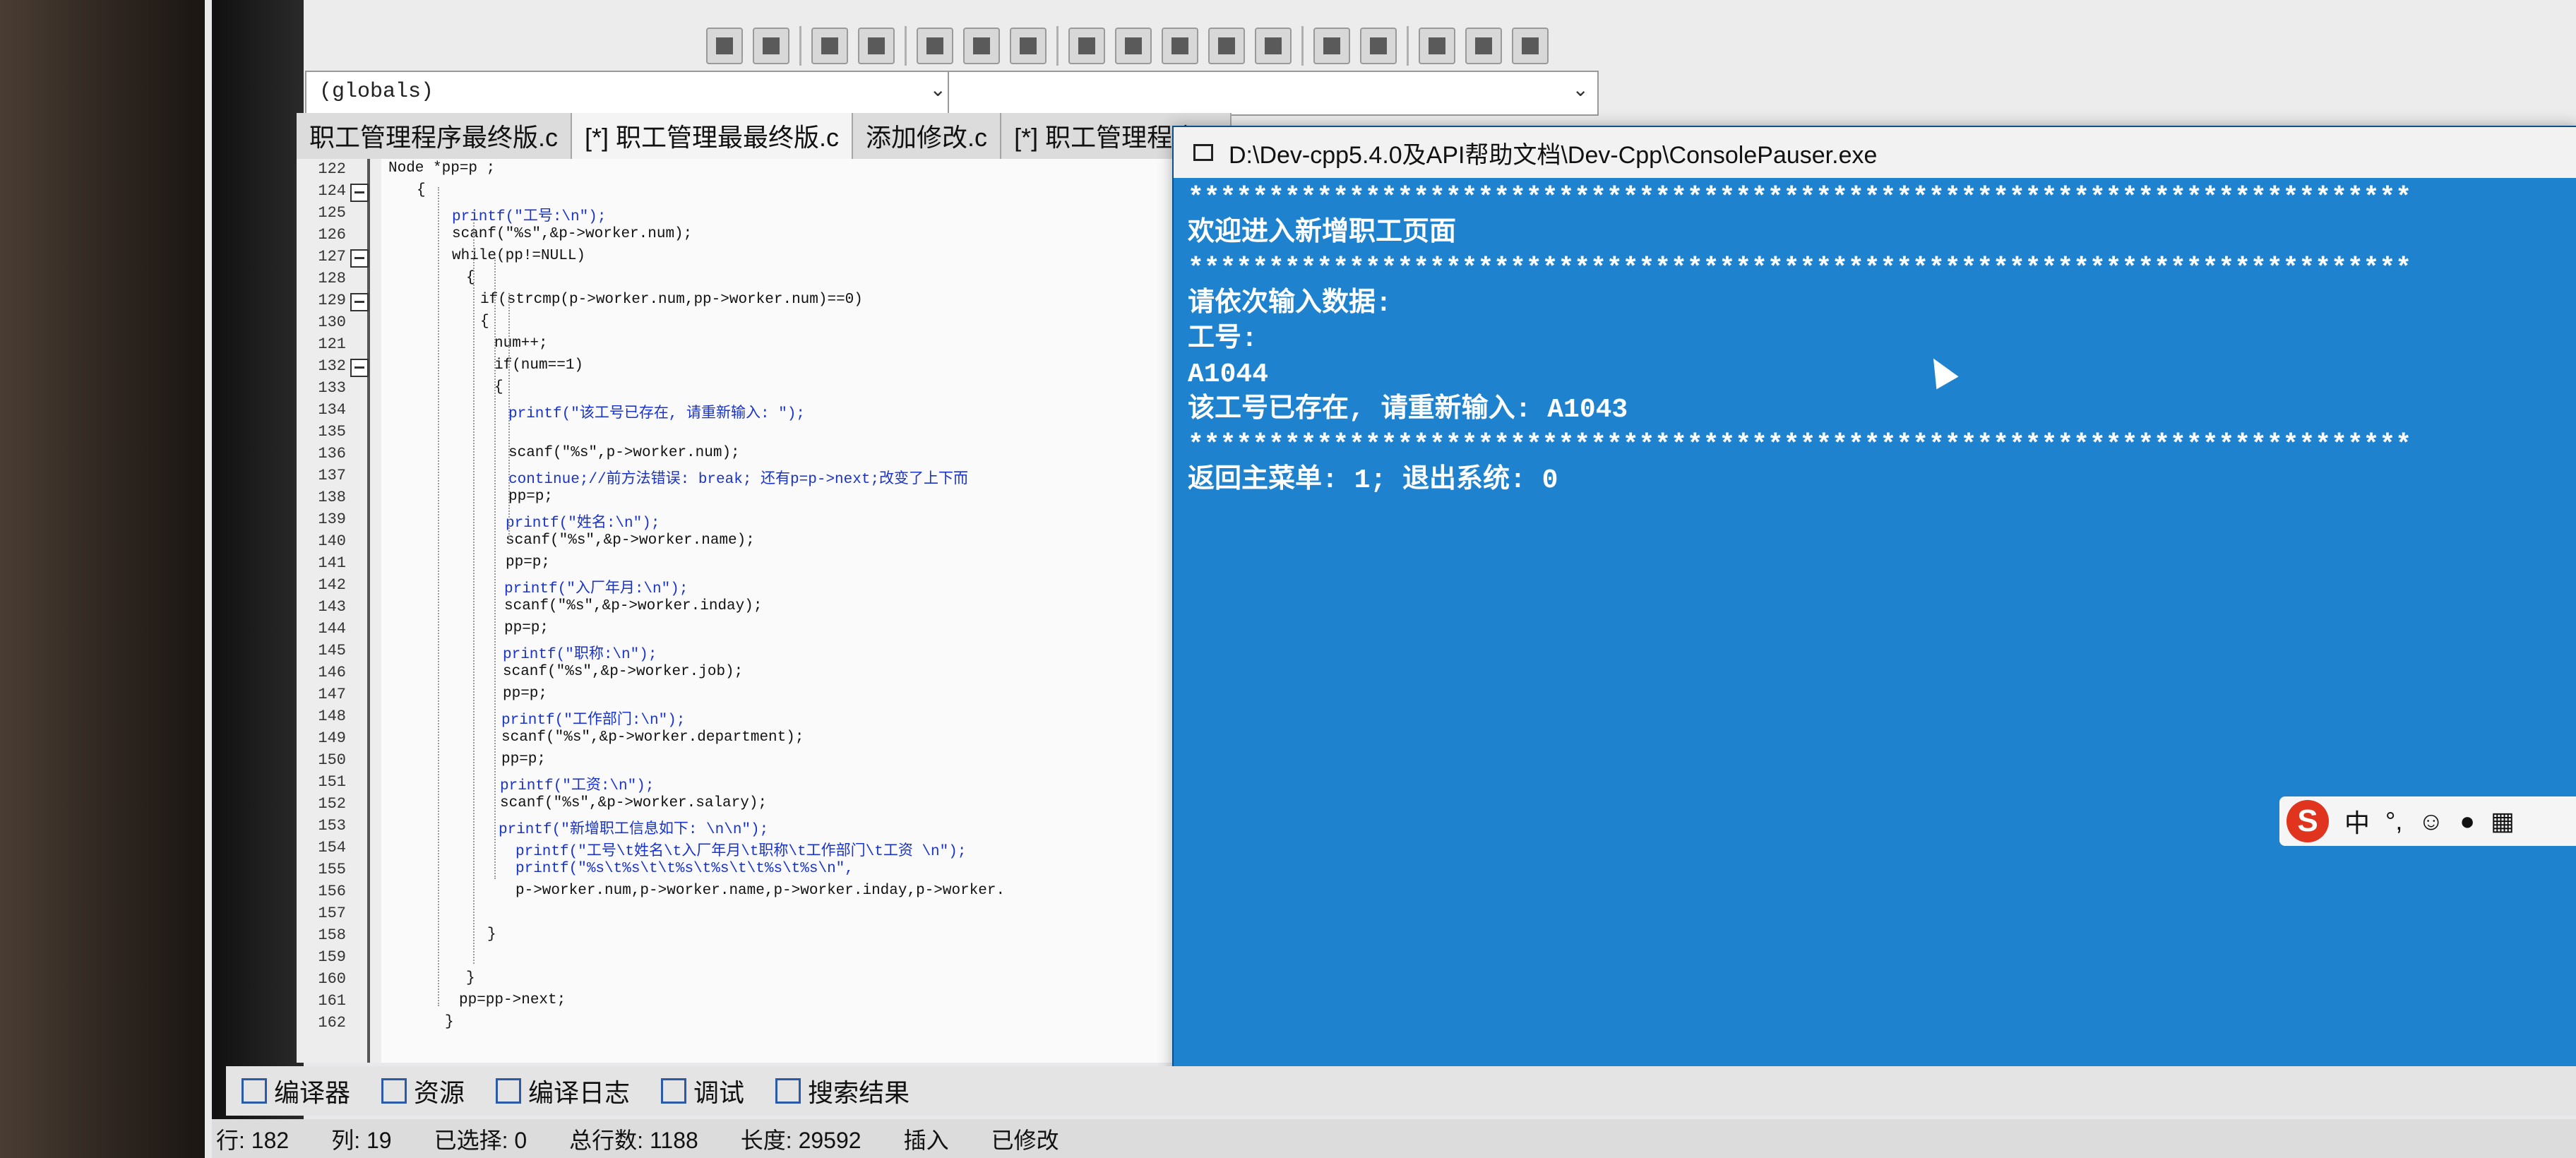 This screenshot has width=2576, height=1158. What do you see at coordinates (738, 586) in the screenshot?
I see `code-line: 142 printf("入厂年月:\n");` at bounding box center [738, 586].